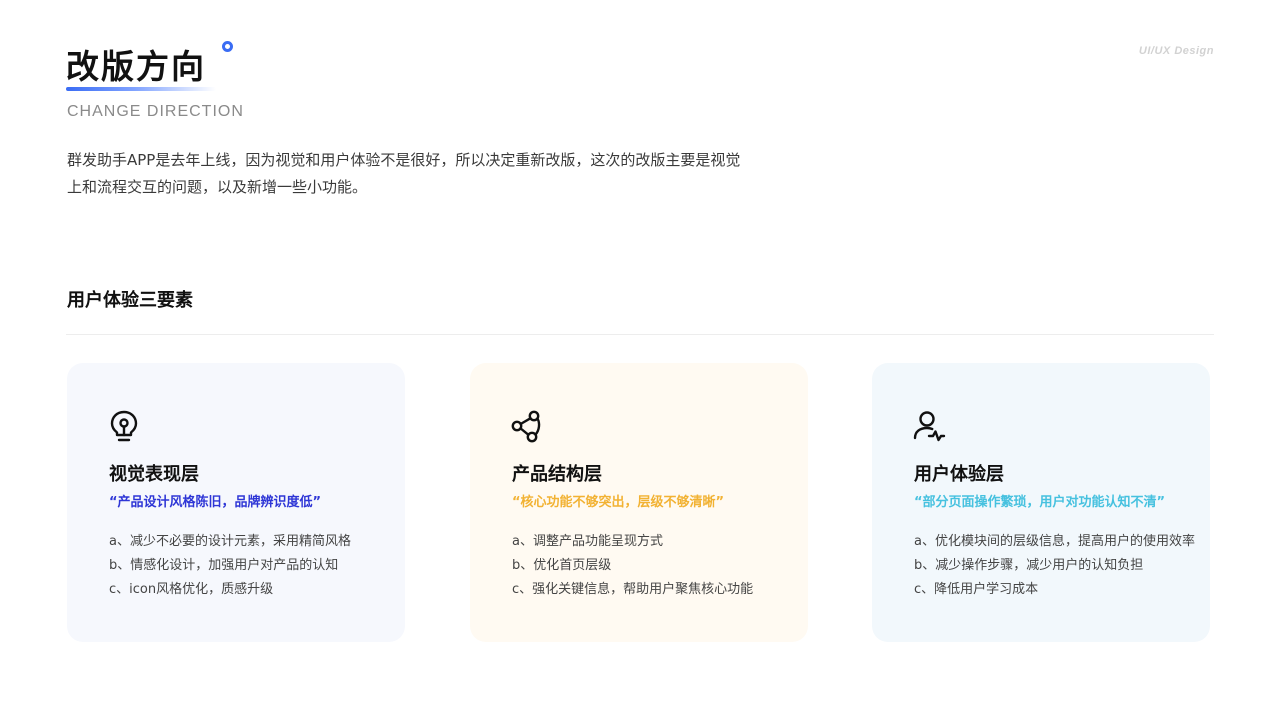  Describe the element at coordinates (618, 502) in the screenshot. I see `card-quote: “核心功能不够突出，层级不够清晰”` at that location.